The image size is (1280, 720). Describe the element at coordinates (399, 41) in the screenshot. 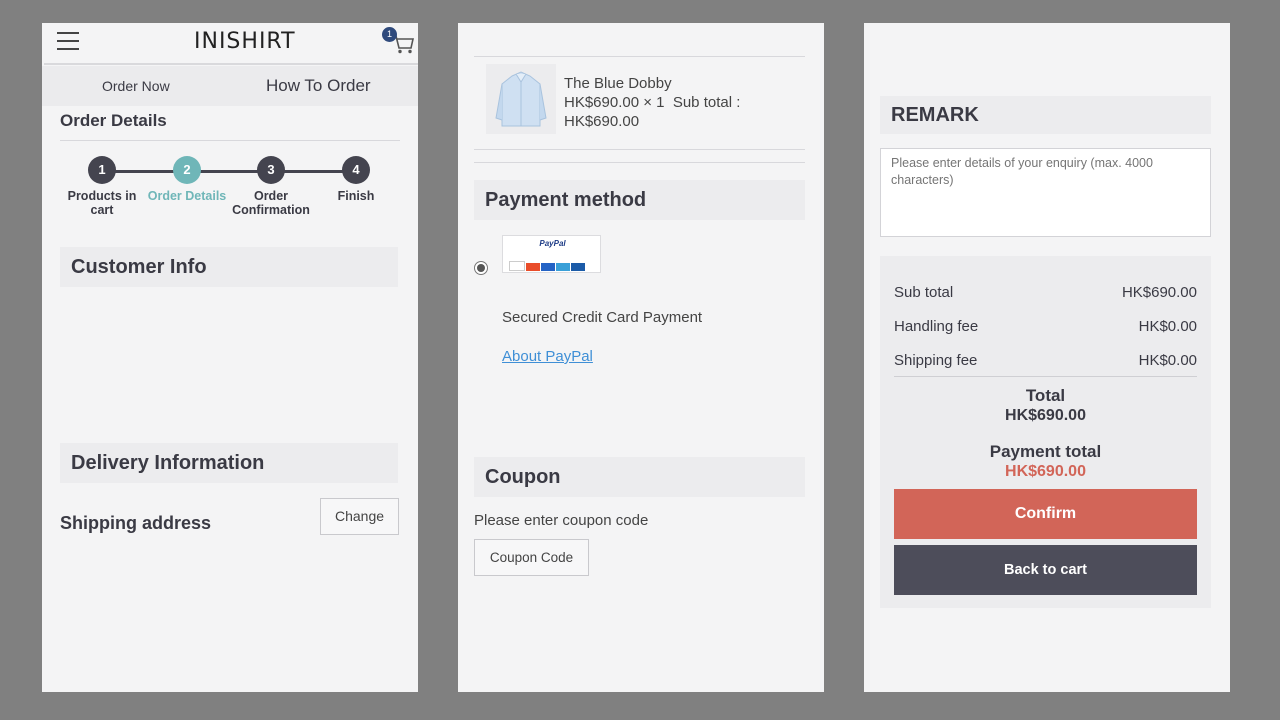

I see `cart-icon: 1` at that location.